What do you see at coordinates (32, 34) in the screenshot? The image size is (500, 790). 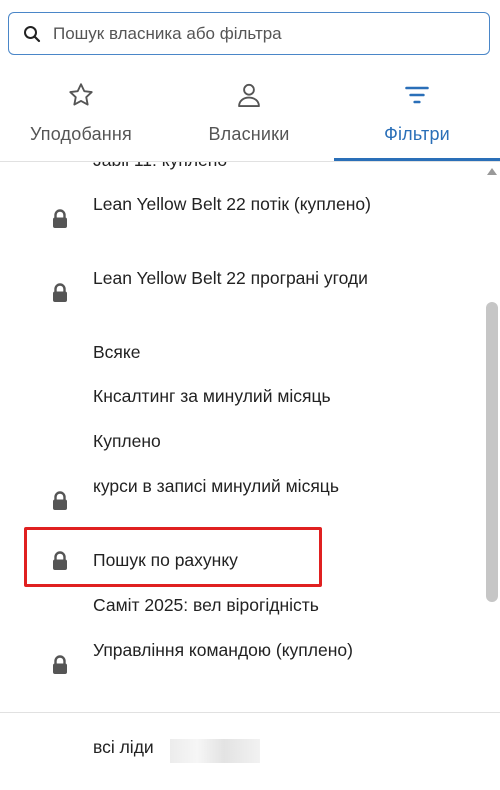 I see `search-icon` at bounding box center [32, 34].